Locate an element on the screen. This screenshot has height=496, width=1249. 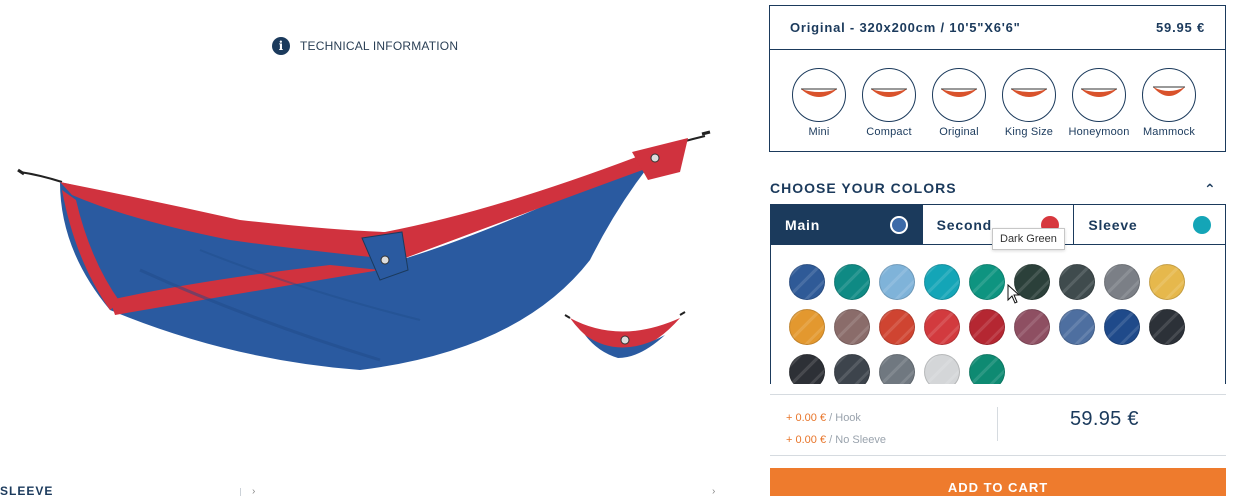
choose-colors-title: CHOOSE YOUR COLORS is located at coordinates (863, 188).